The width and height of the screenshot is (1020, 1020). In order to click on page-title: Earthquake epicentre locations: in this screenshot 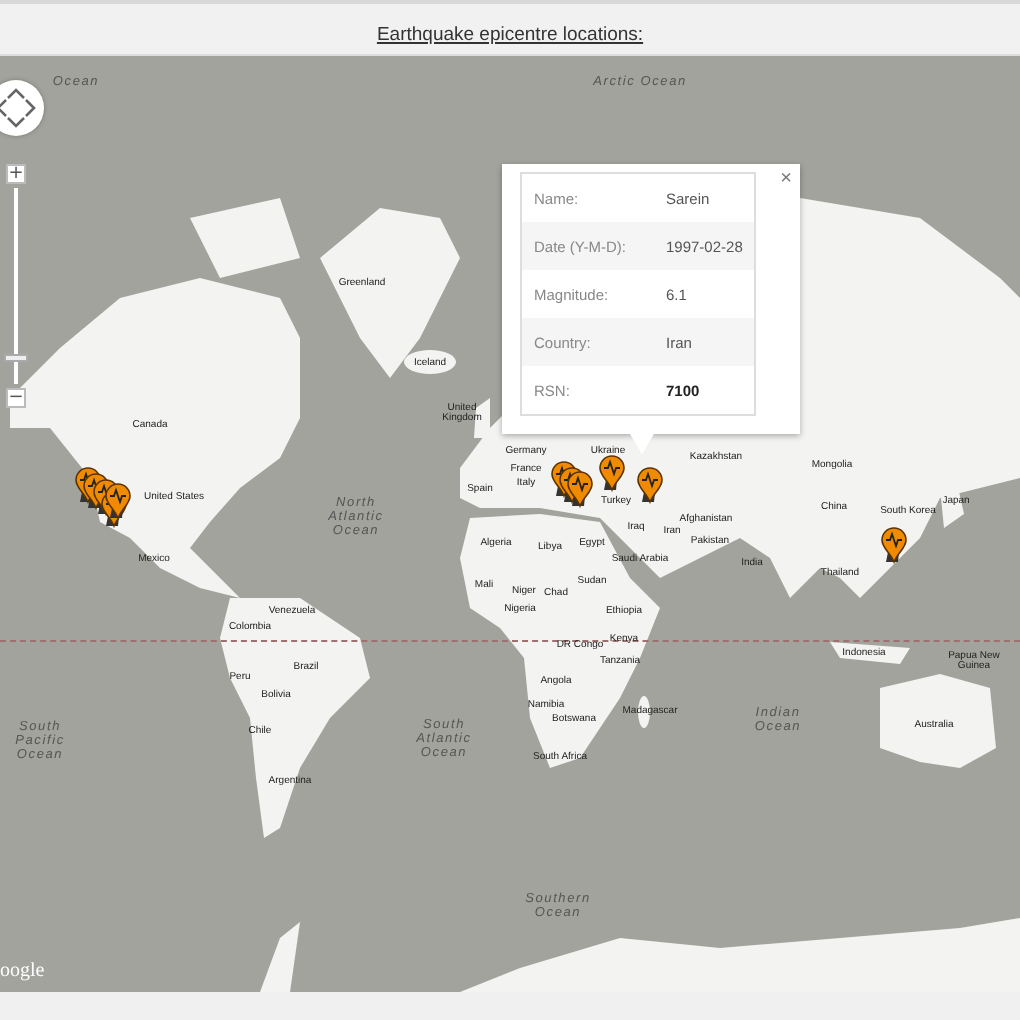, I will do `click(510, 35)`.